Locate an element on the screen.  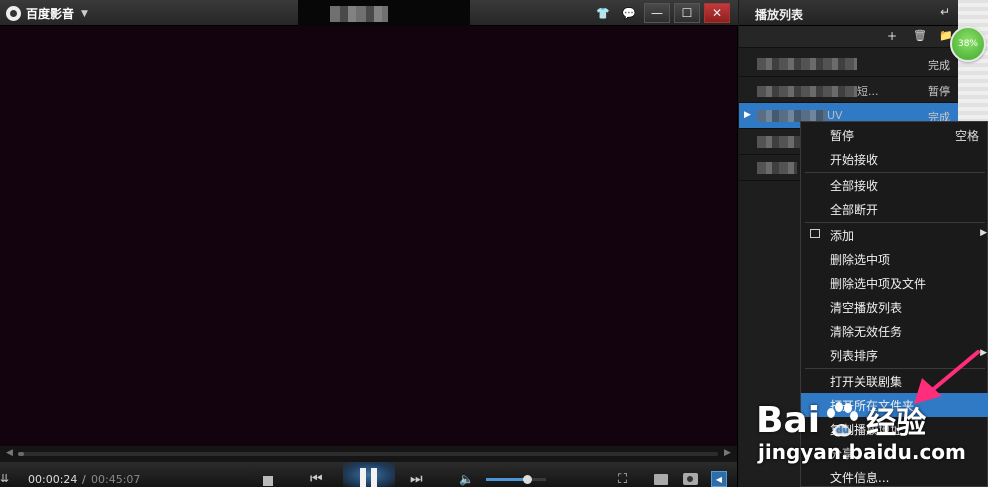
collapse-playlist-icon: ↵ is located at coordinates (945, 12).